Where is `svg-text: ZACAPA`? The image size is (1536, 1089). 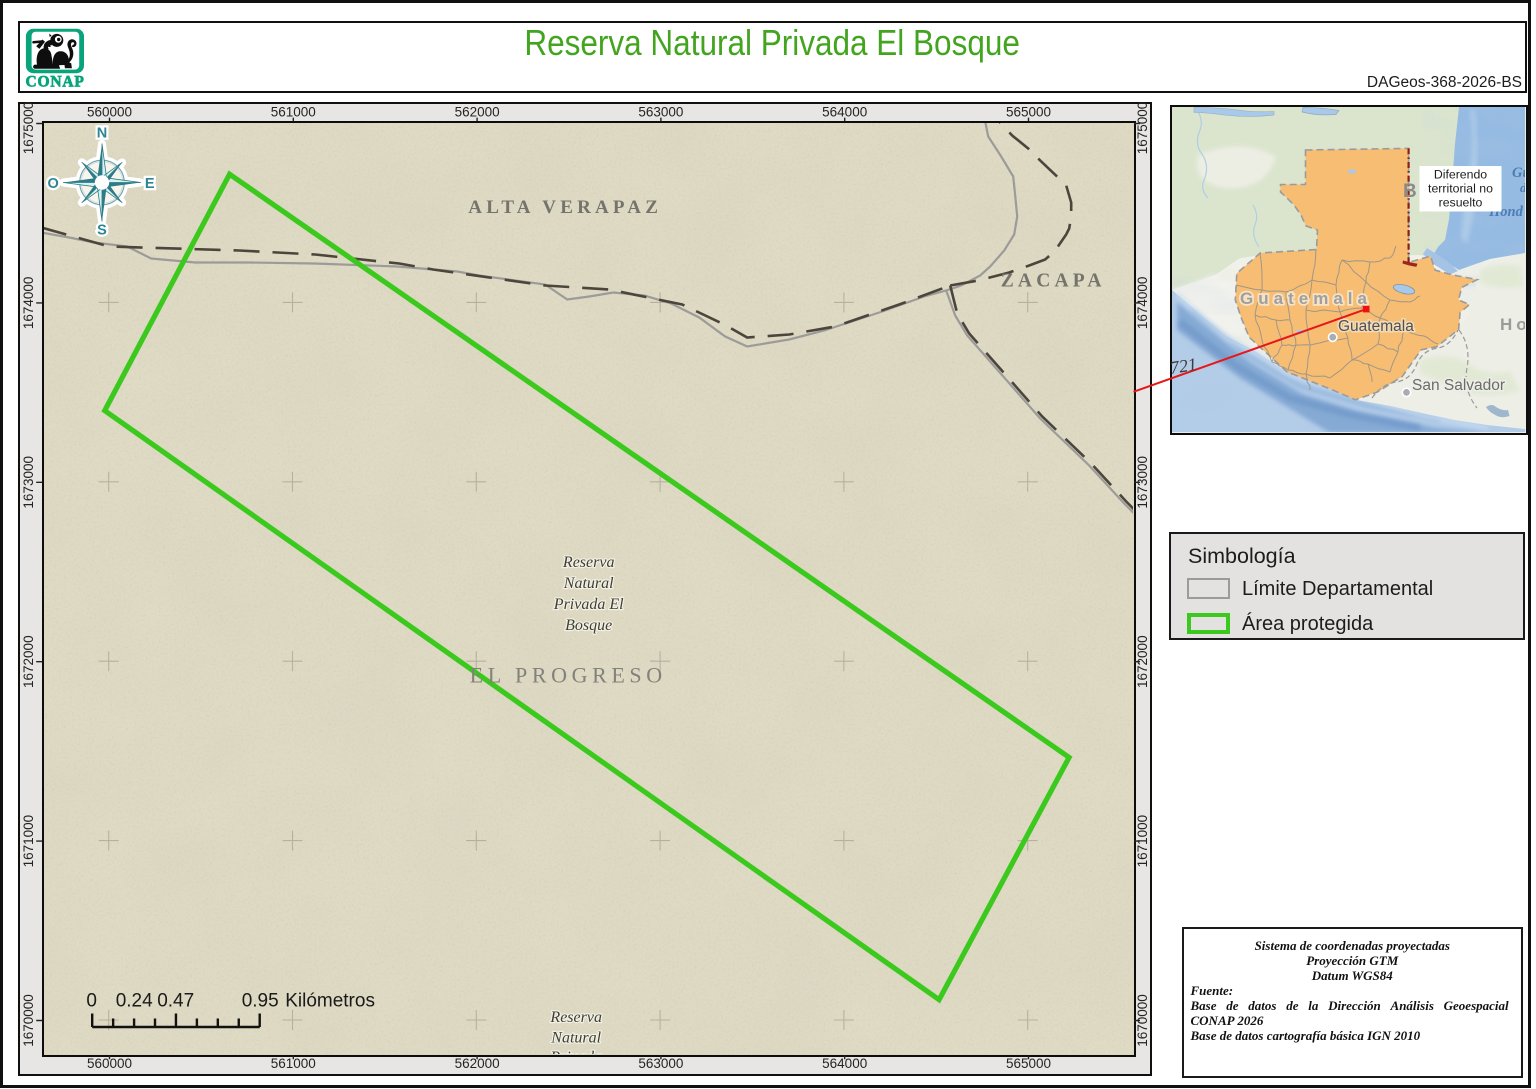 svg-text: ZACAPA is located at coordinates (1053, 281).